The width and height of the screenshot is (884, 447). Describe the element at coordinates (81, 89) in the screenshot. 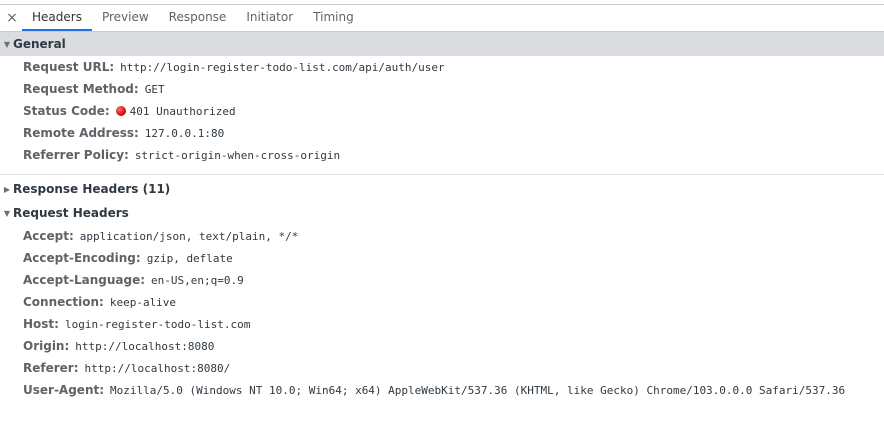

I see `row-key: Request Method:` at that location.